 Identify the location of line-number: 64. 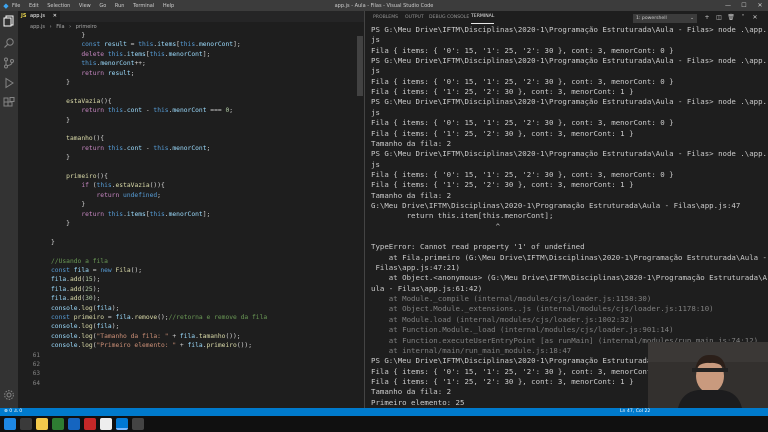
(36, 383).